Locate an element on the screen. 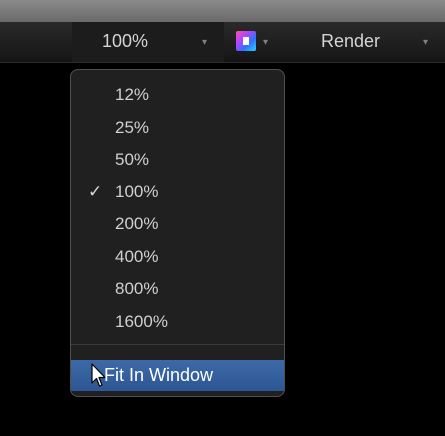 This screenshot has height=436, width=445. zoom-dropdown-arrow-icon: ▾ is located at coordinates (205, 42).